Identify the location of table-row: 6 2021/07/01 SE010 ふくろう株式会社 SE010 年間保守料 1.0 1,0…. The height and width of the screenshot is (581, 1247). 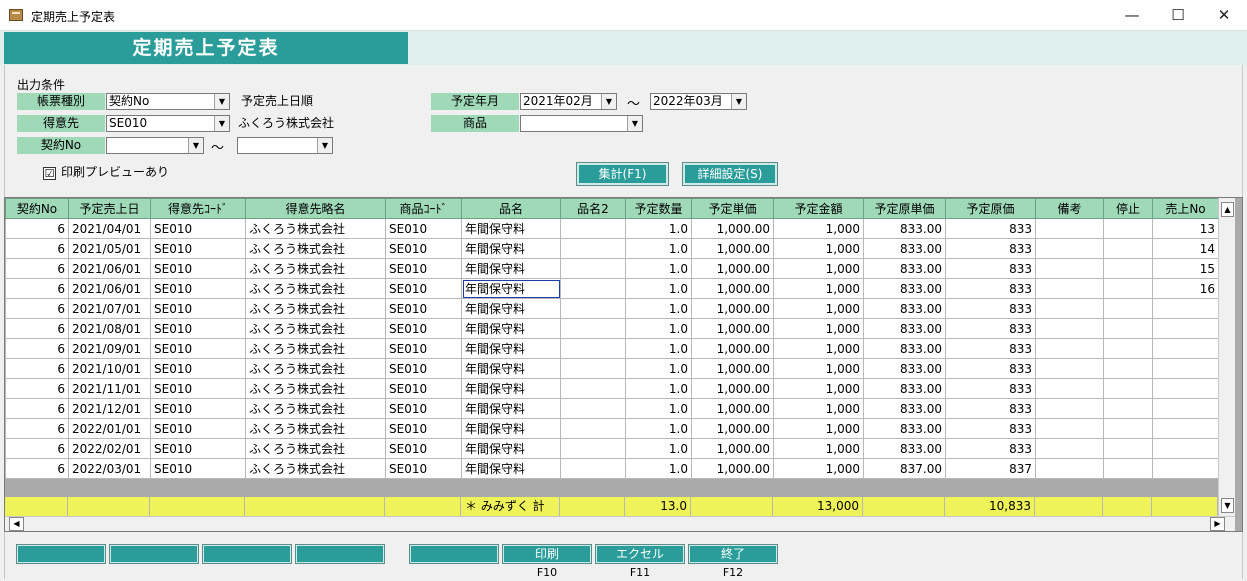
(612, 308).